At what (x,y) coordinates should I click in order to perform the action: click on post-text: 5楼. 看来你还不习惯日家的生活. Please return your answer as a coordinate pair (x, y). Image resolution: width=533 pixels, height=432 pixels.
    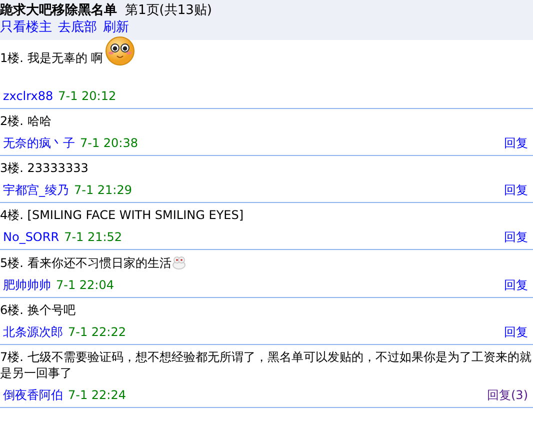
    Looking at the image, I should click on (86, 263).